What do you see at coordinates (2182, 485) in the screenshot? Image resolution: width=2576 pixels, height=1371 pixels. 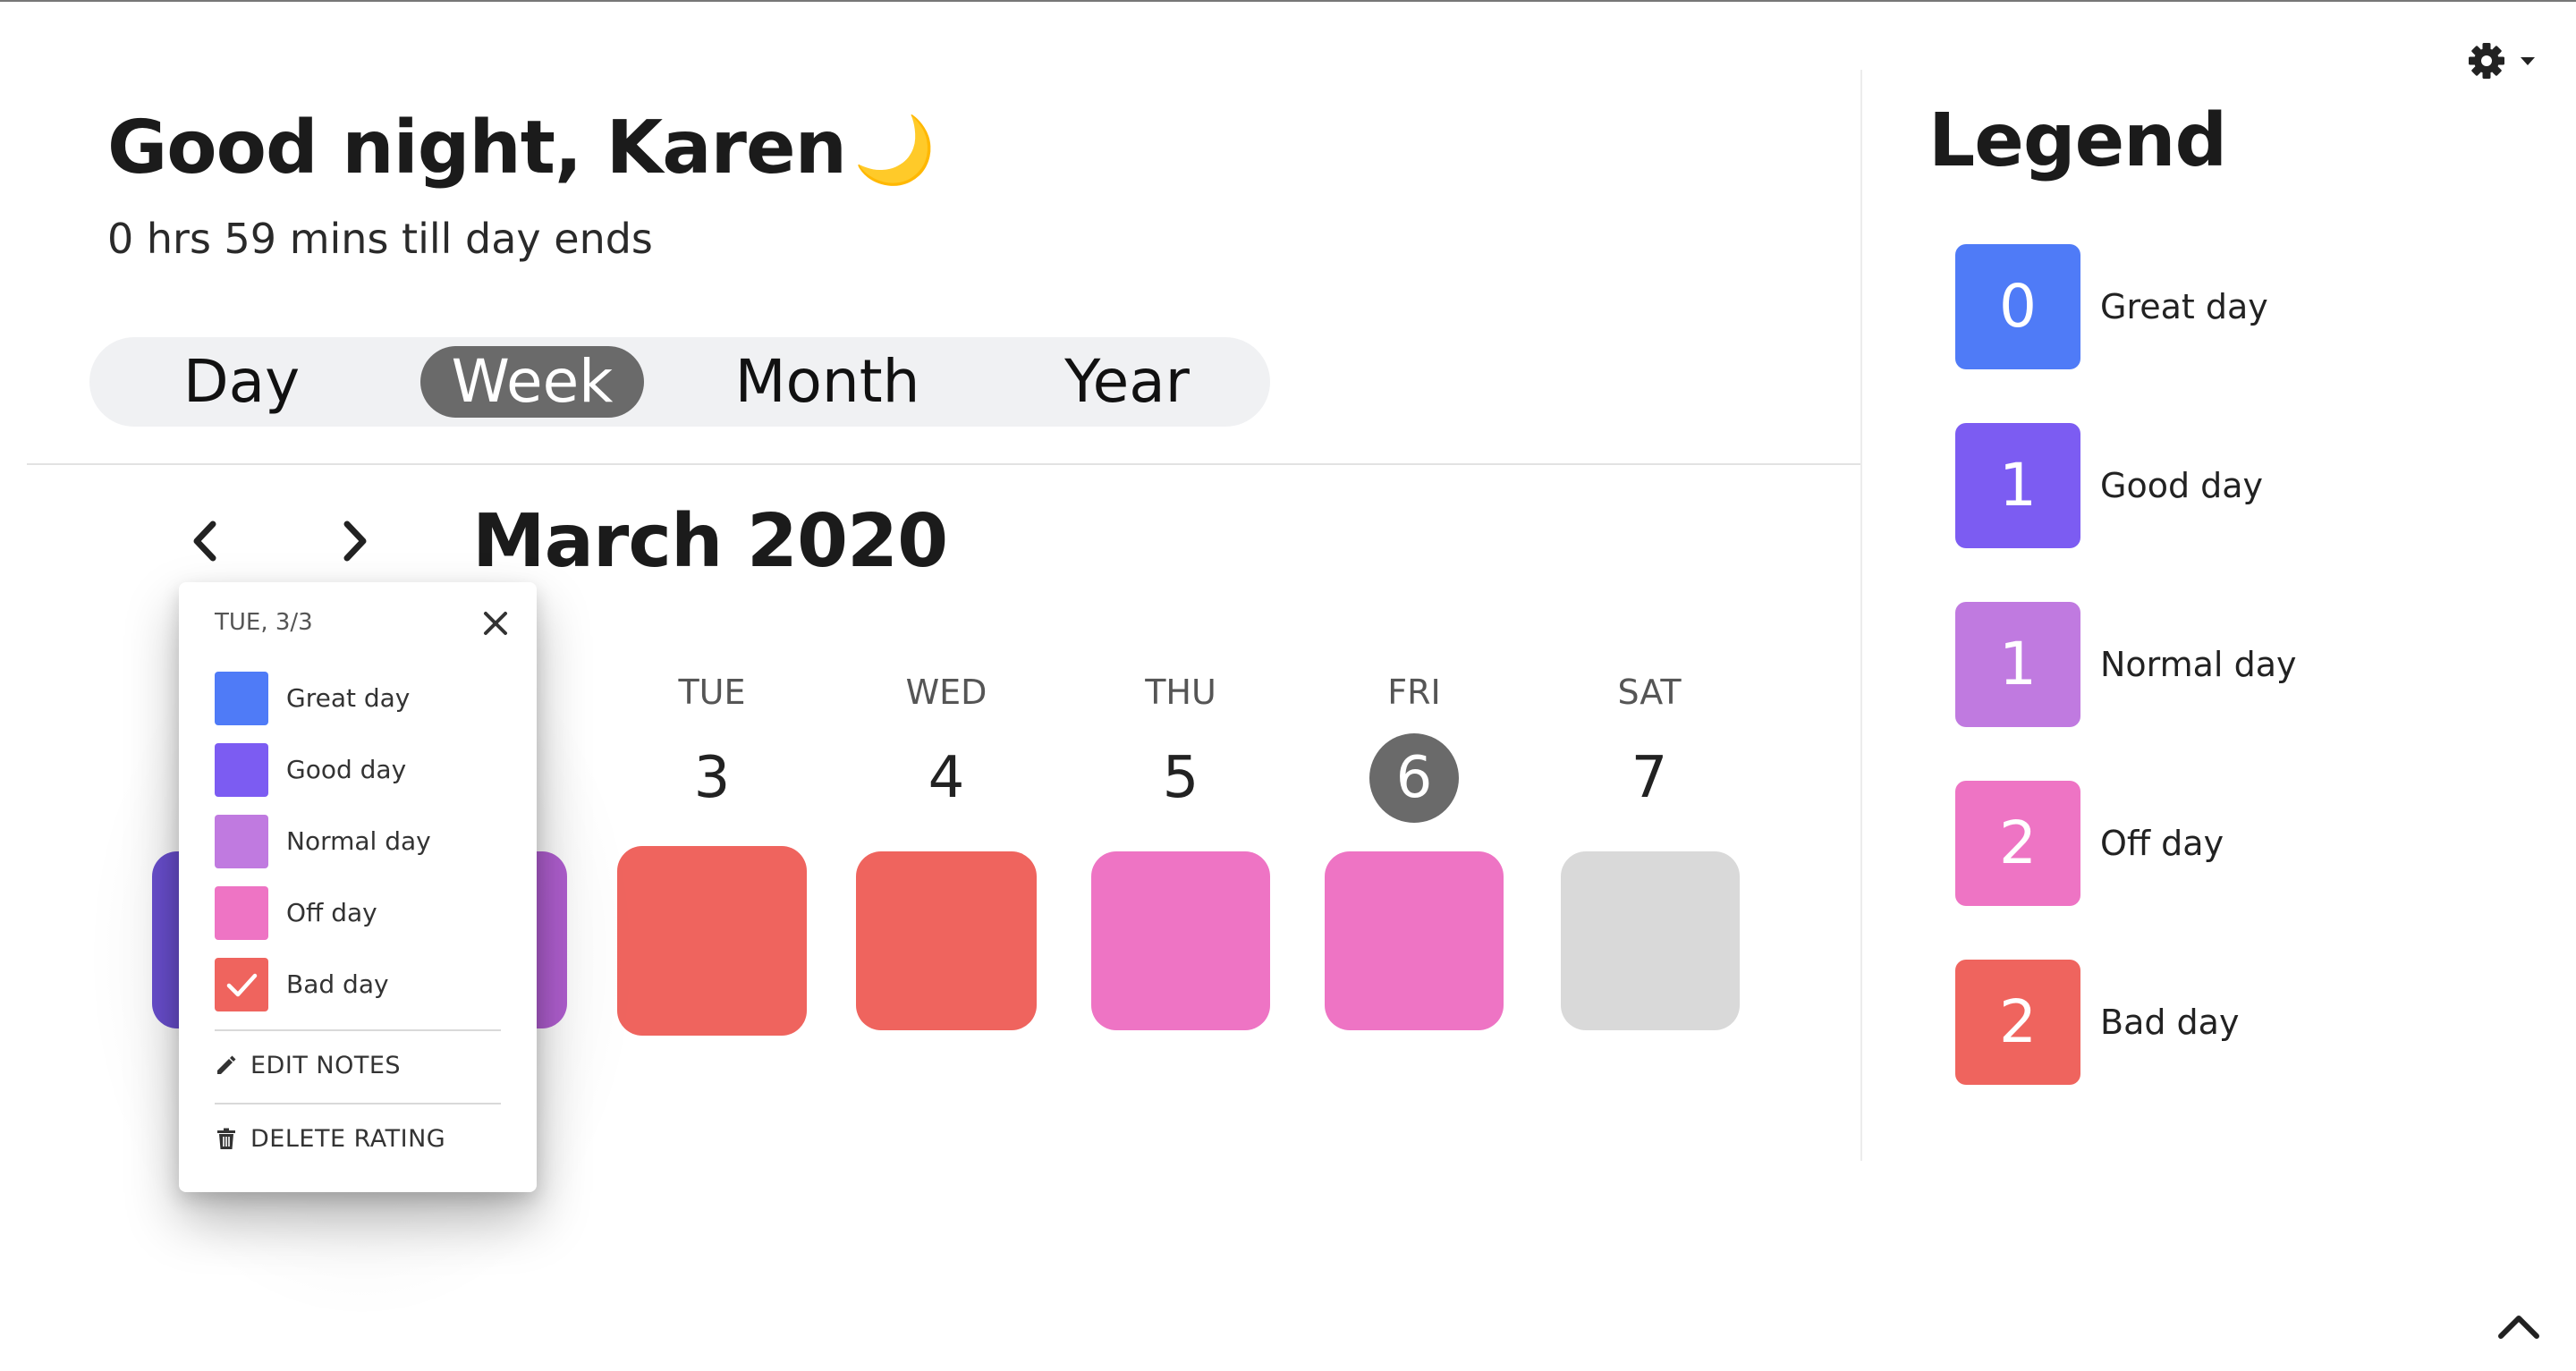 I see `legend-label: Good day` at bounding box center [2182, 485].